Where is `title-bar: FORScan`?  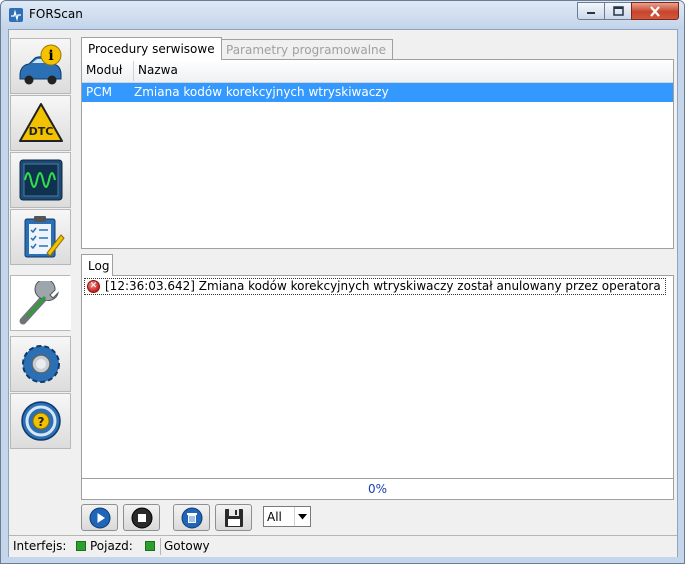
title-bar: FORScan is located at coordinates (342, 15).